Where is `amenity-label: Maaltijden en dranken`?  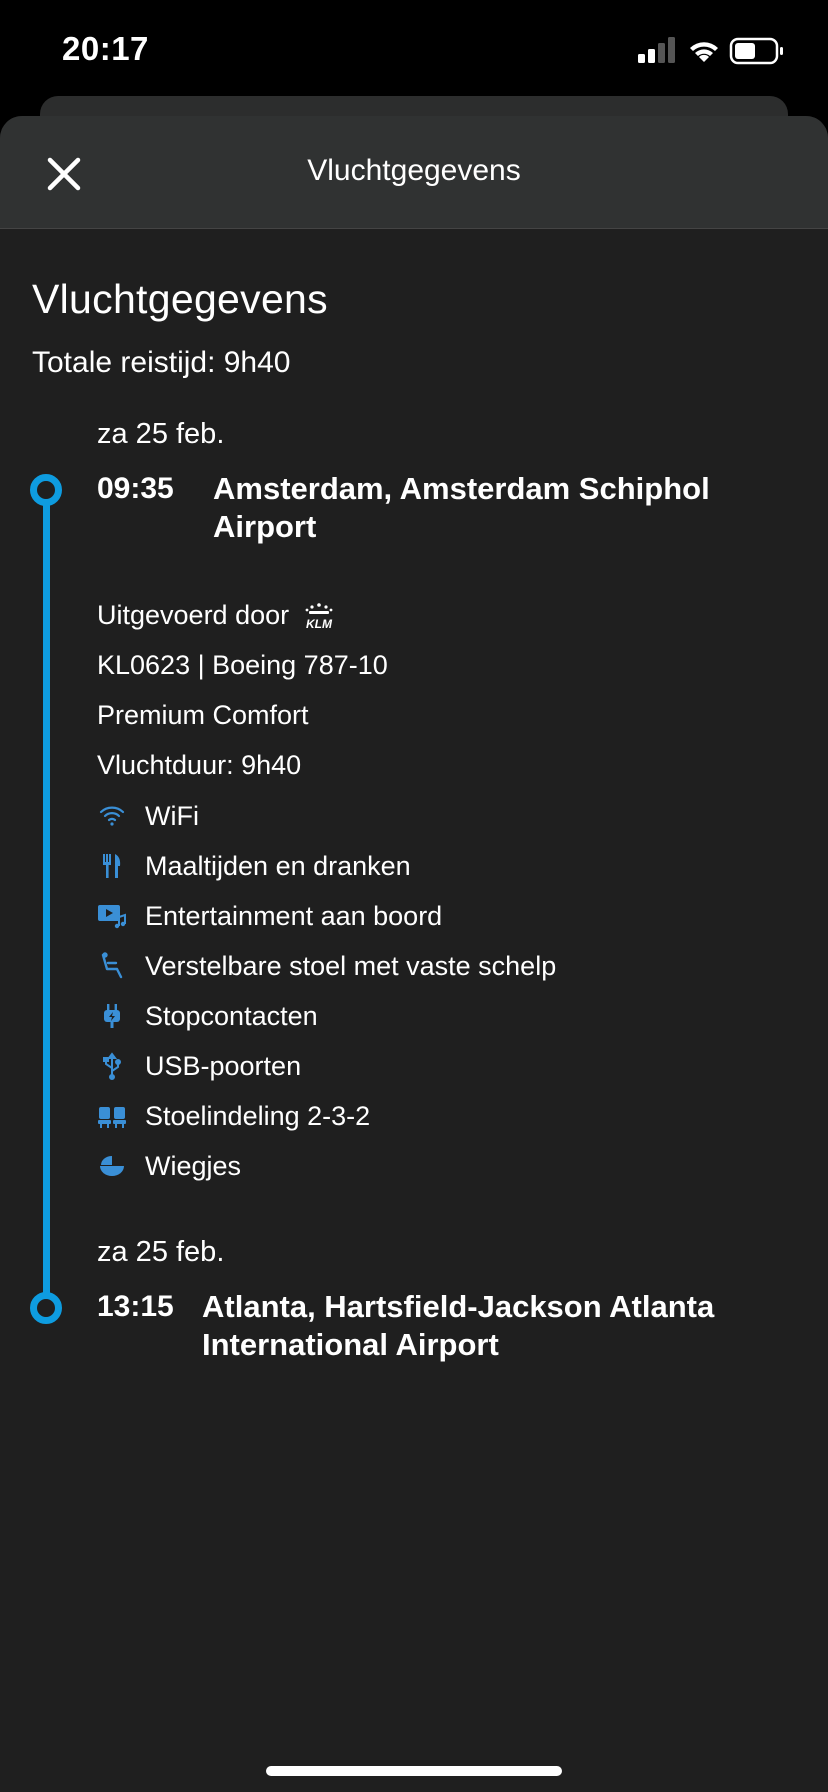
amenity-label: Maaltijden en dranken is located at coordinates (278, 865).